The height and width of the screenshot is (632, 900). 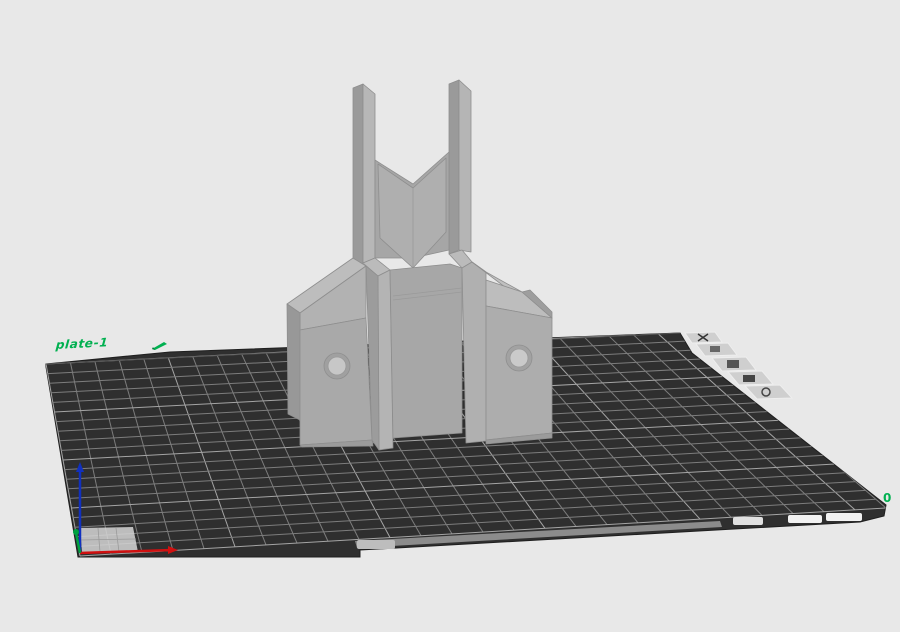 What do you see at coordinates (703, 337) in the screenshot?
I see `close-icon` at bounding box center [703, 337].